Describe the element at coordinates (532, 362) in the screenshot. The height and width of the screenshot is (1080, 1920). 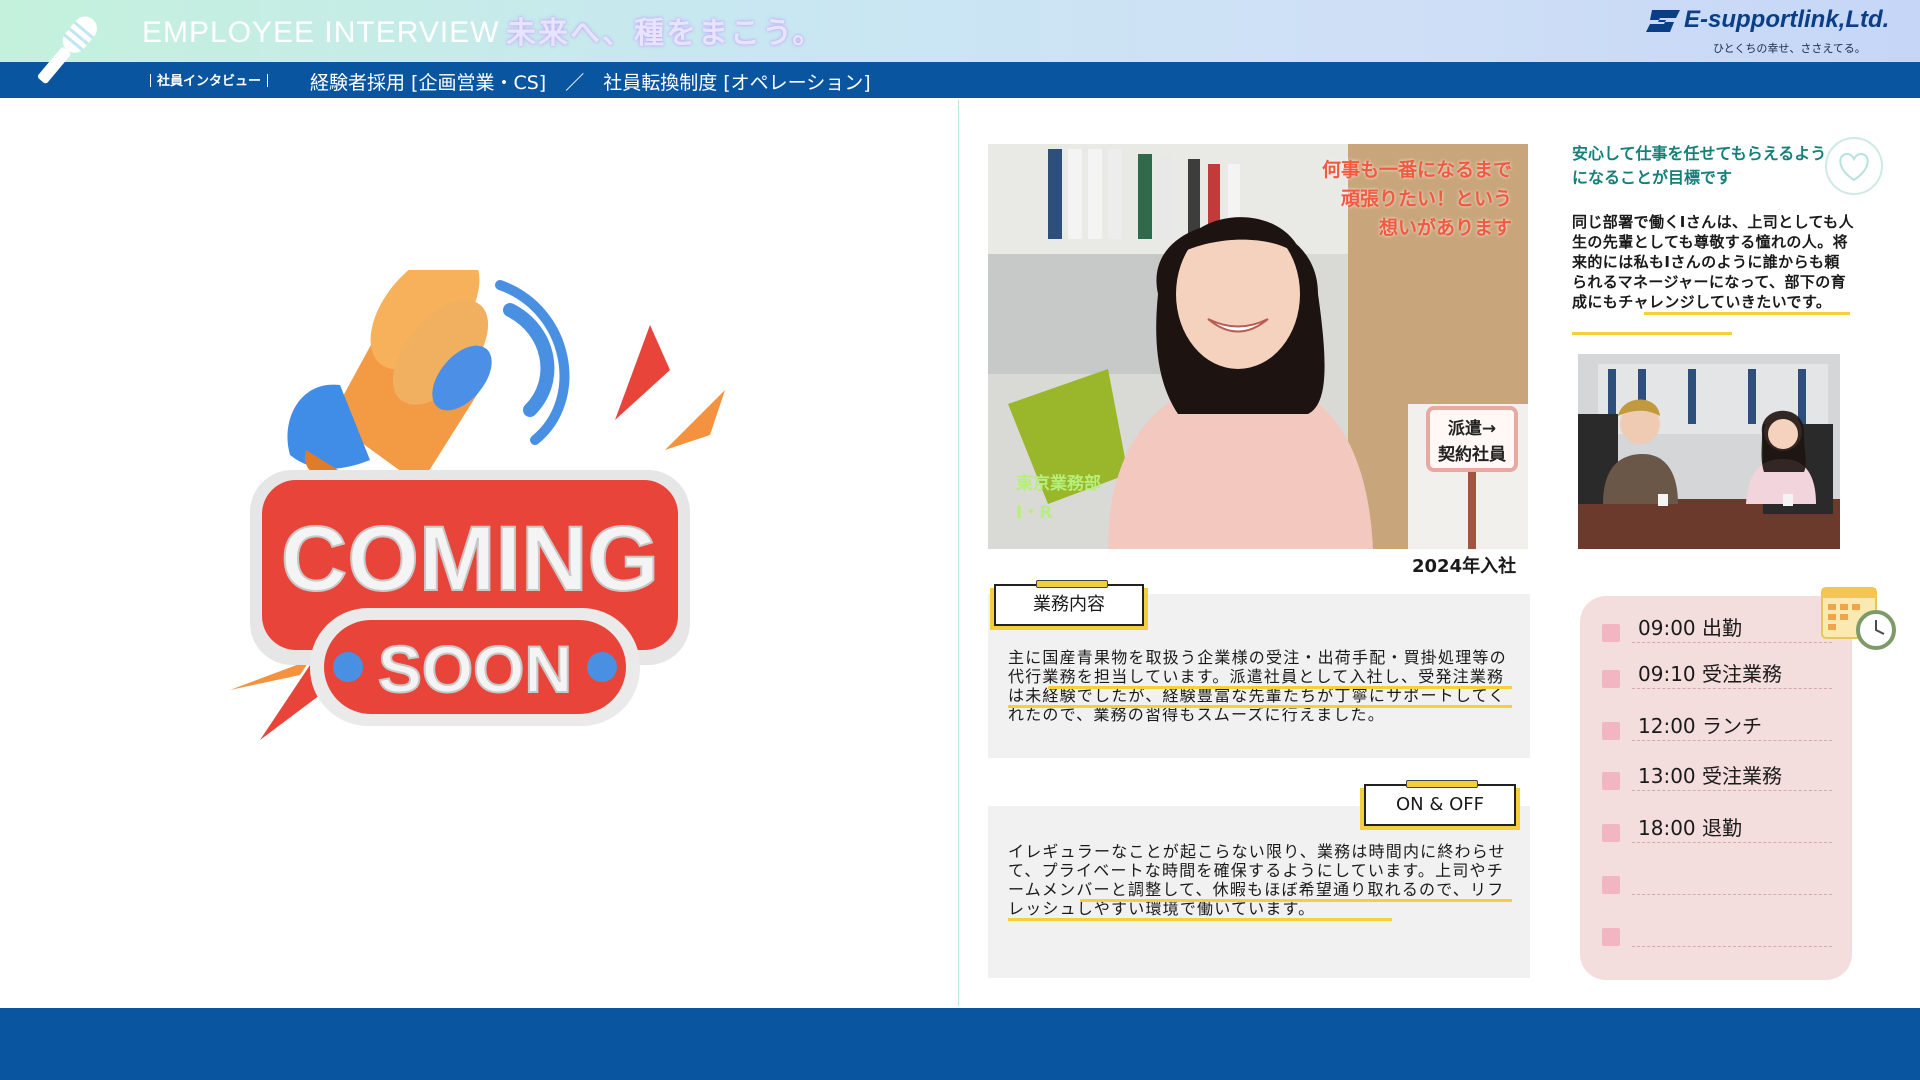
I see `sound-wave-icon` at that location.